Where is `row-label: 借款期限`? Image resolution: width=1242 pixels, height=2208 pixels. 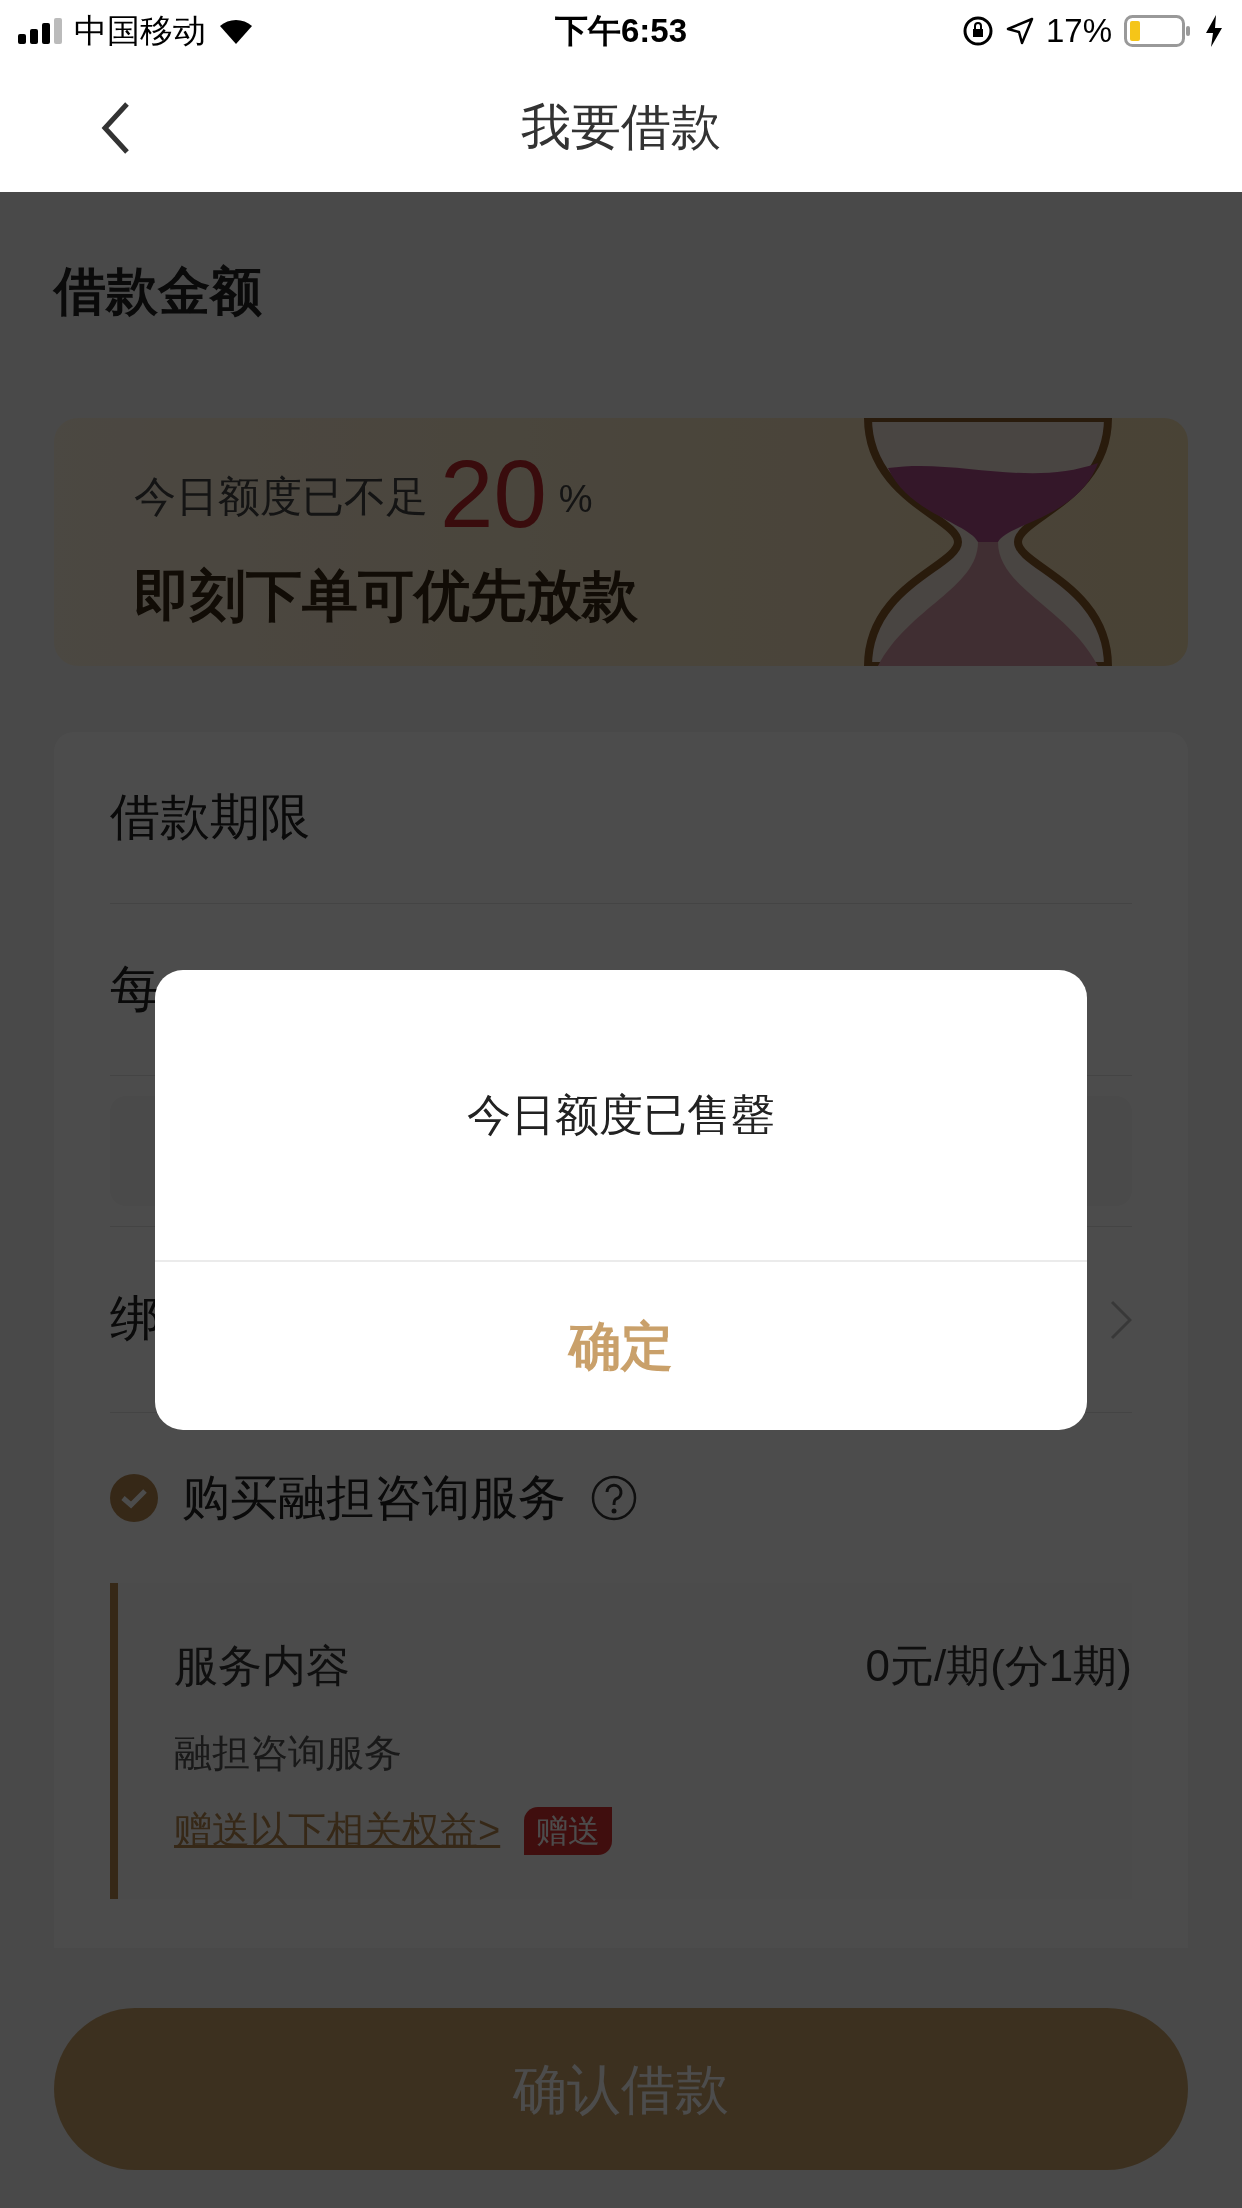
row-label: 借款期限 is located at coordinates (210, 817).